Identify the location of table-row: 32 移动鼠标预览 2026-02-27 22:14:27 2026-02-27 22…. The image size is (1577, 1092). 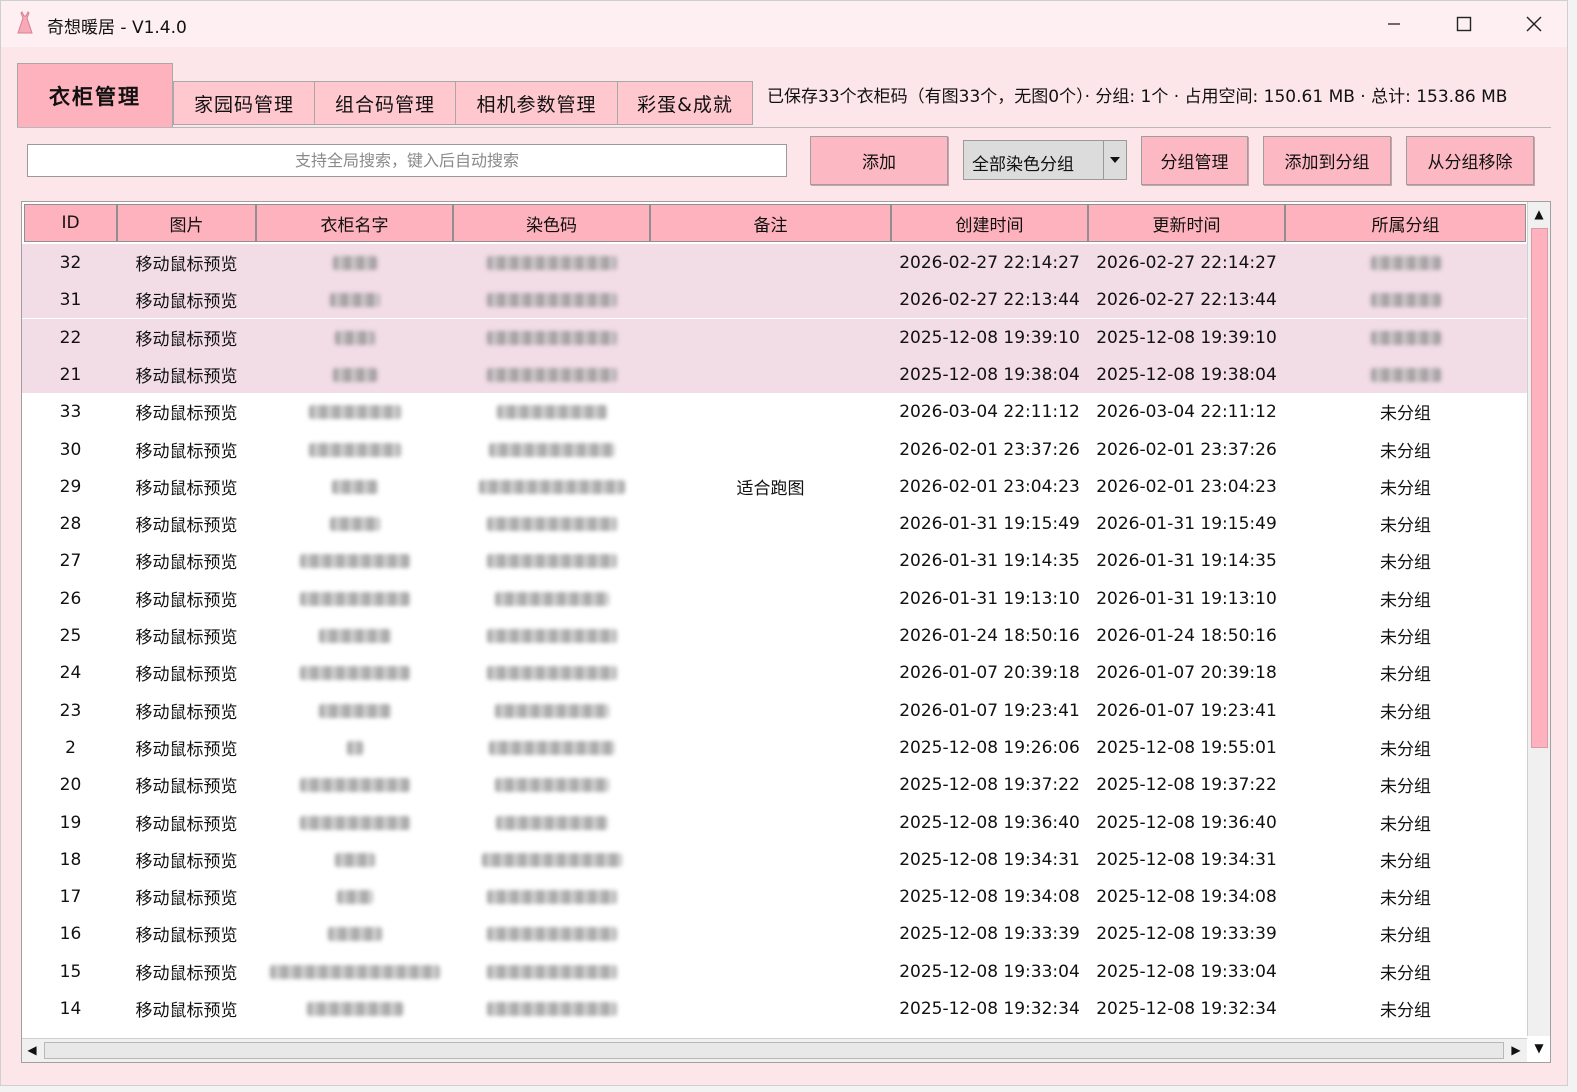
(774, 262).